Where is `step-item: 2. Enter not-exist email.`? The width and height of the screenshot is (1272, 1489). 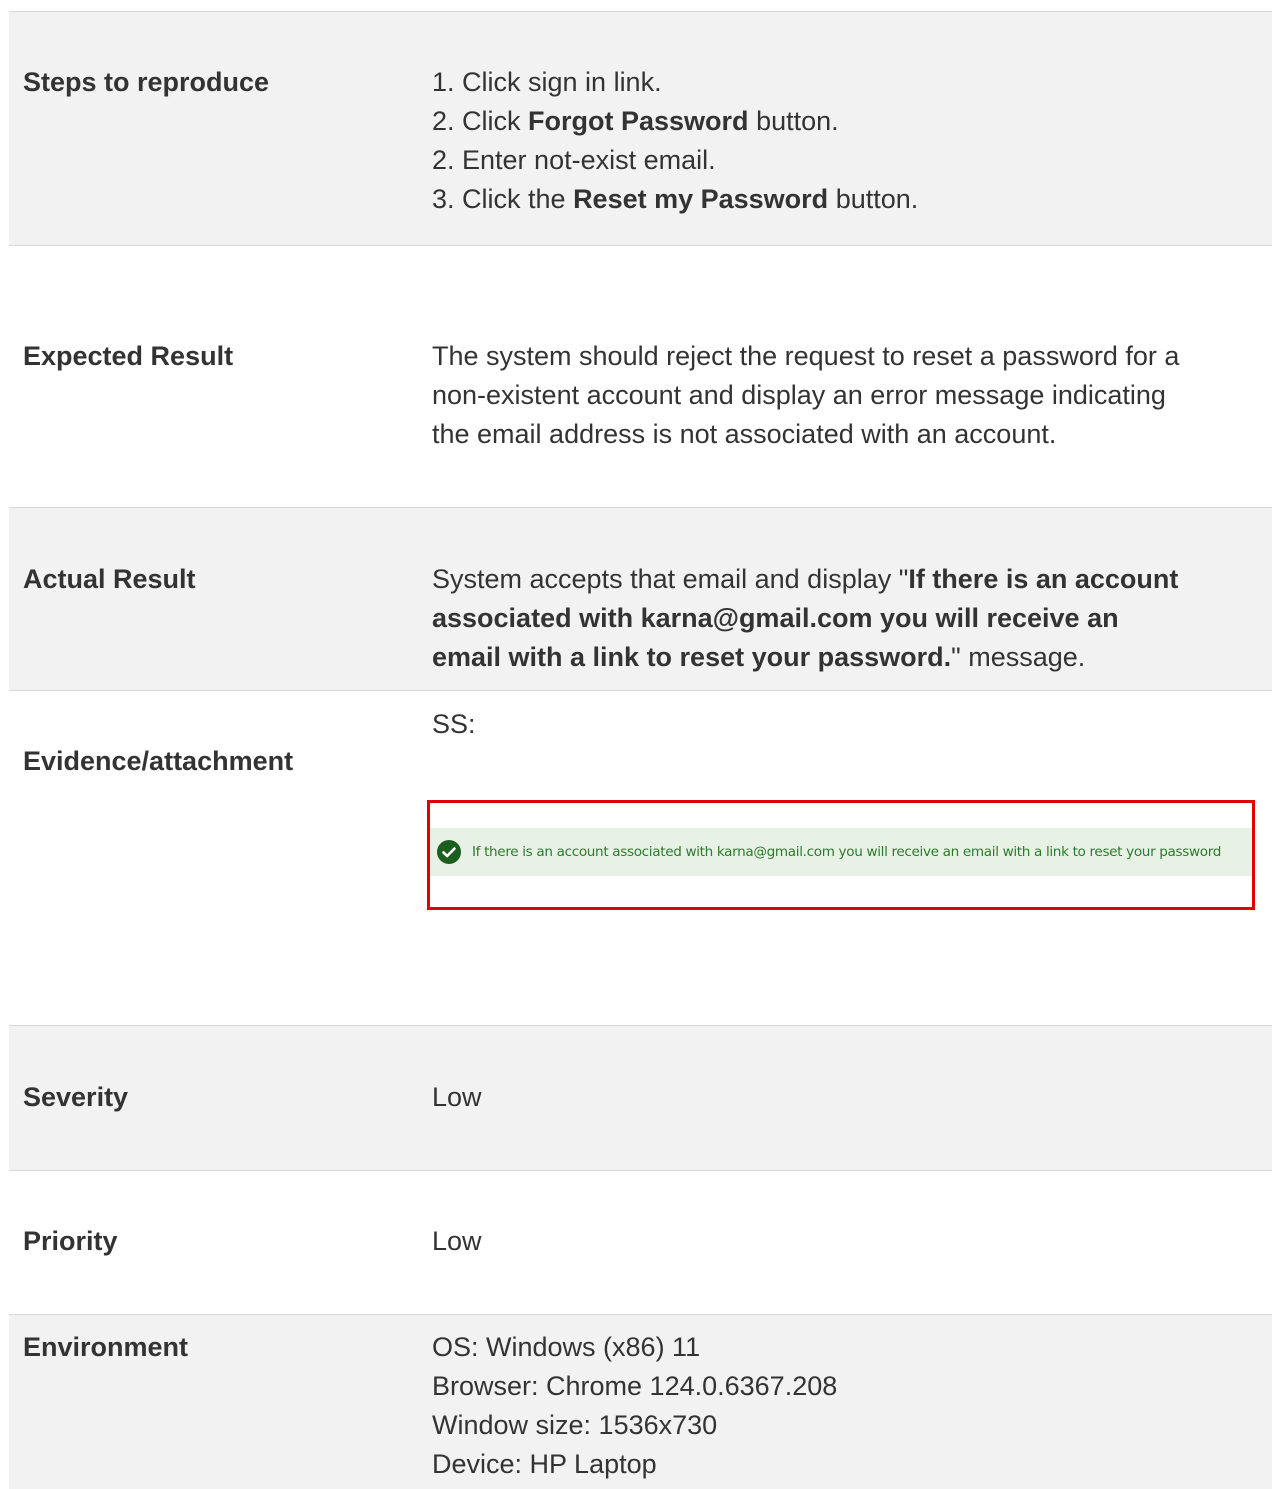
step-item: 2. Enter not-exist email. is located at coordinates (574, 160).